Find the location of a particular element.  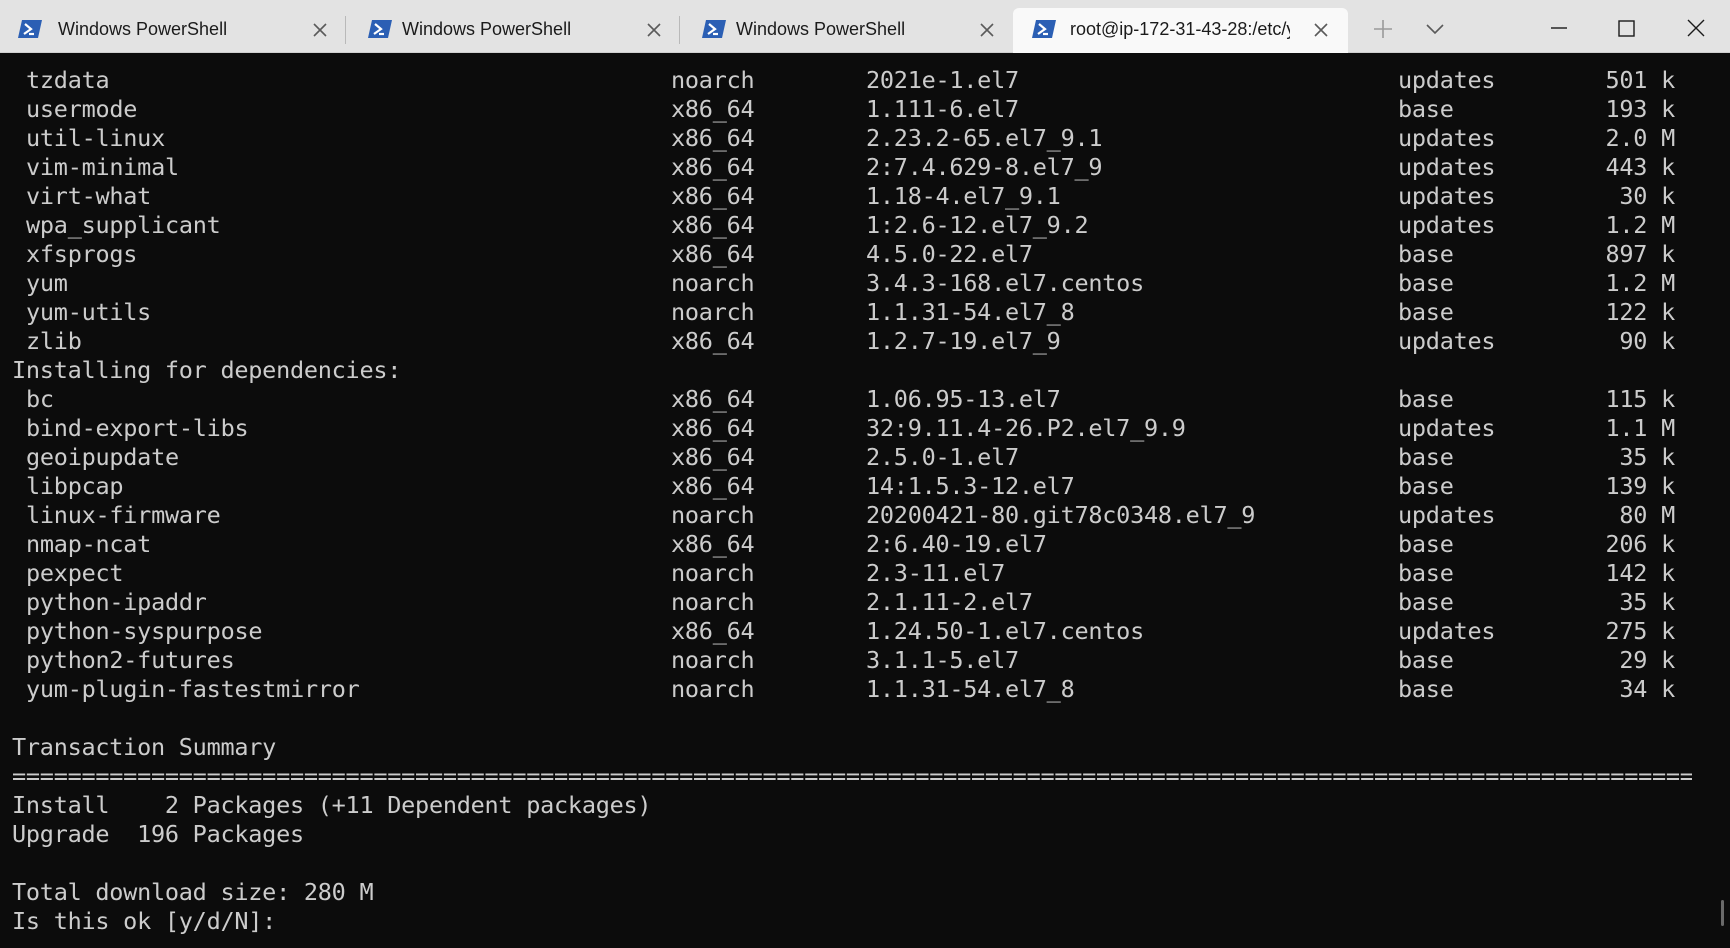

tab-powershell-3: Windows PowerShell is located at coordinates (847, 30).